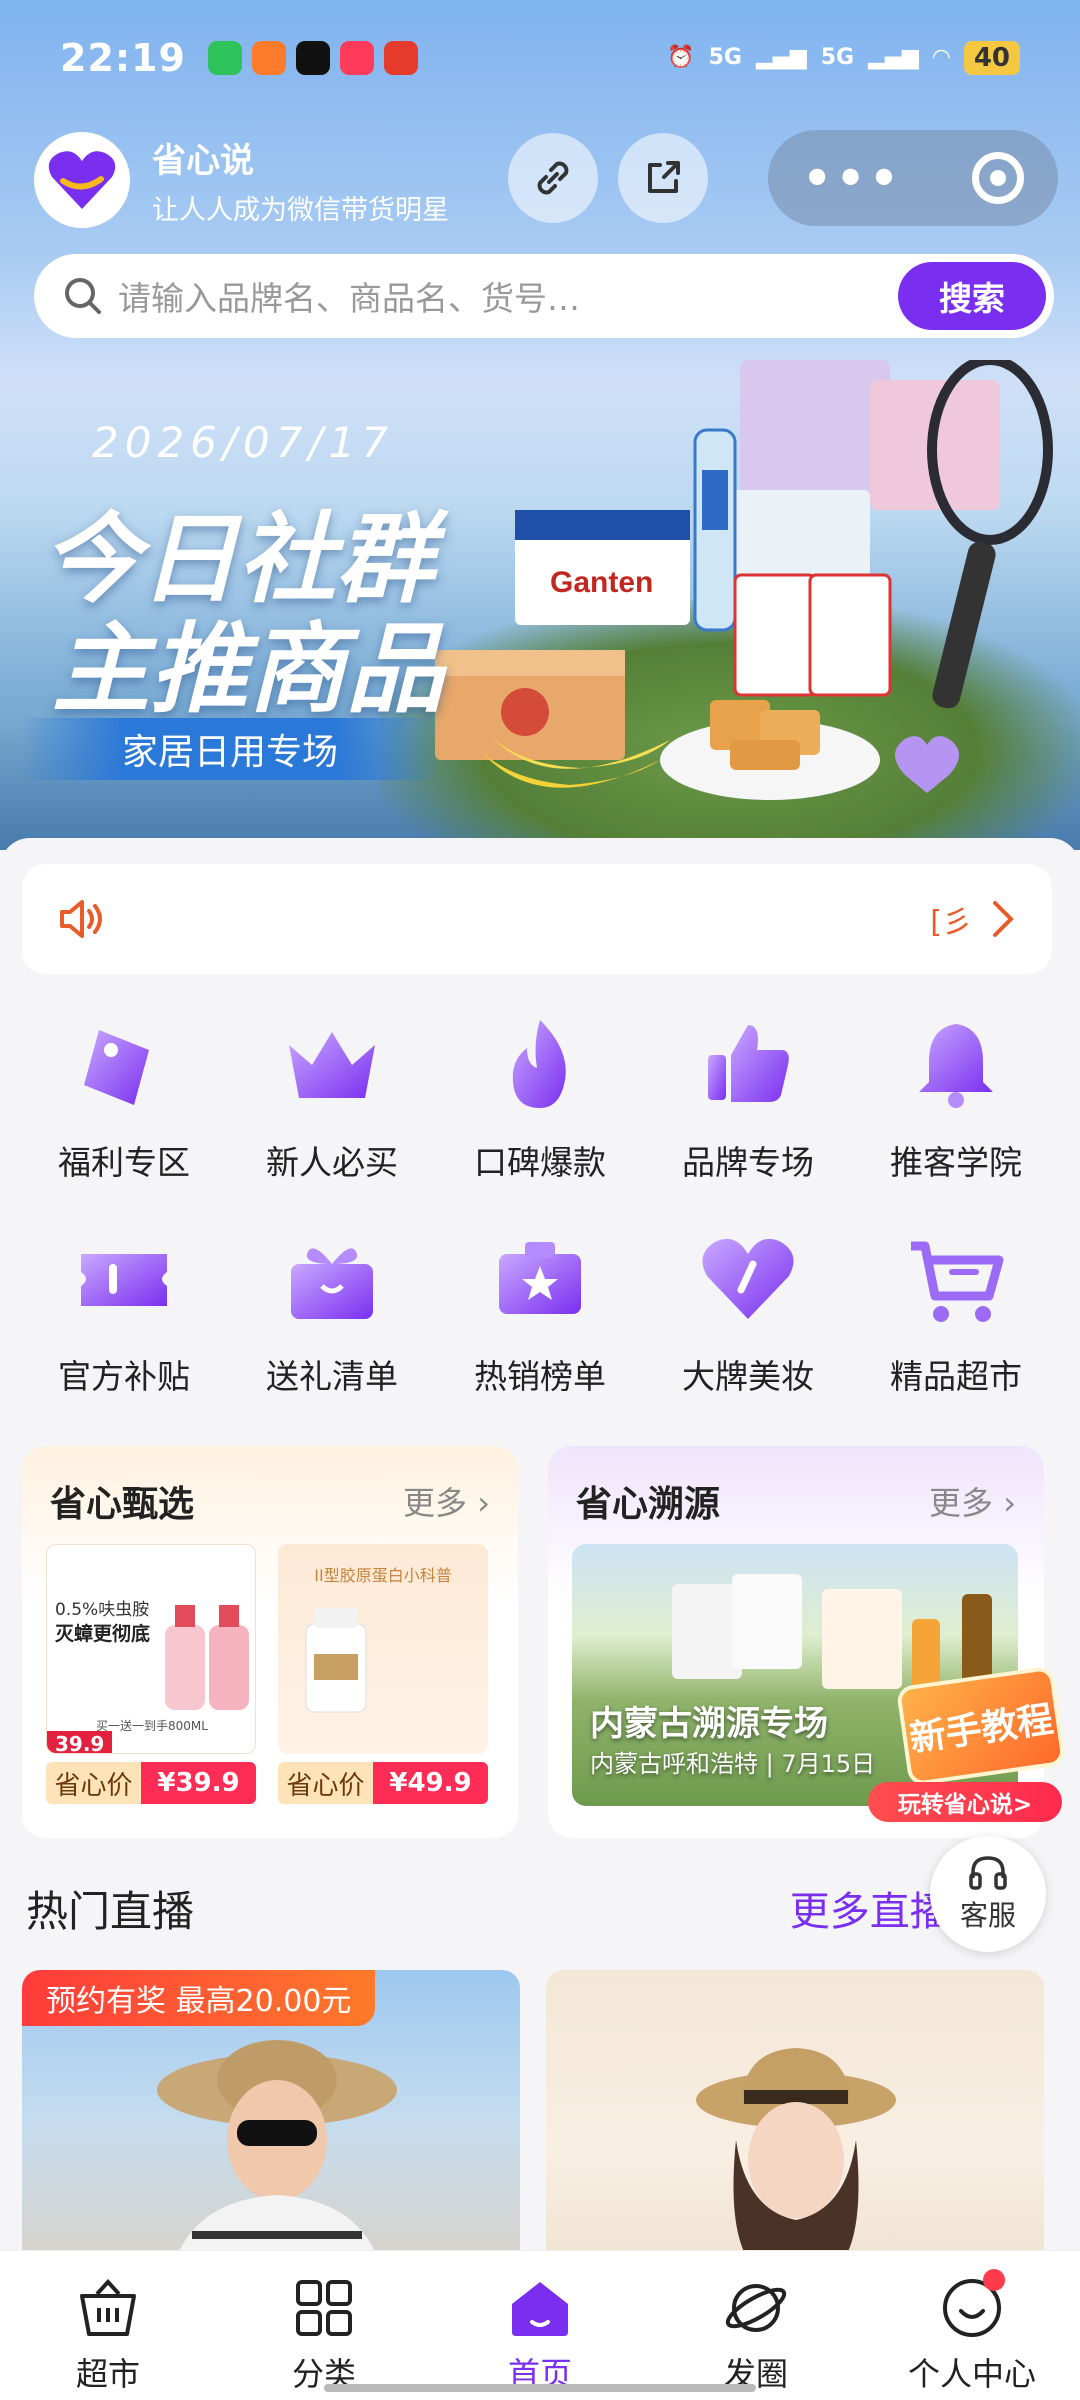 This screenshot has width=1080, height=2400. I want to click on category-item-academy: 推客学院, so click(956, 1097).